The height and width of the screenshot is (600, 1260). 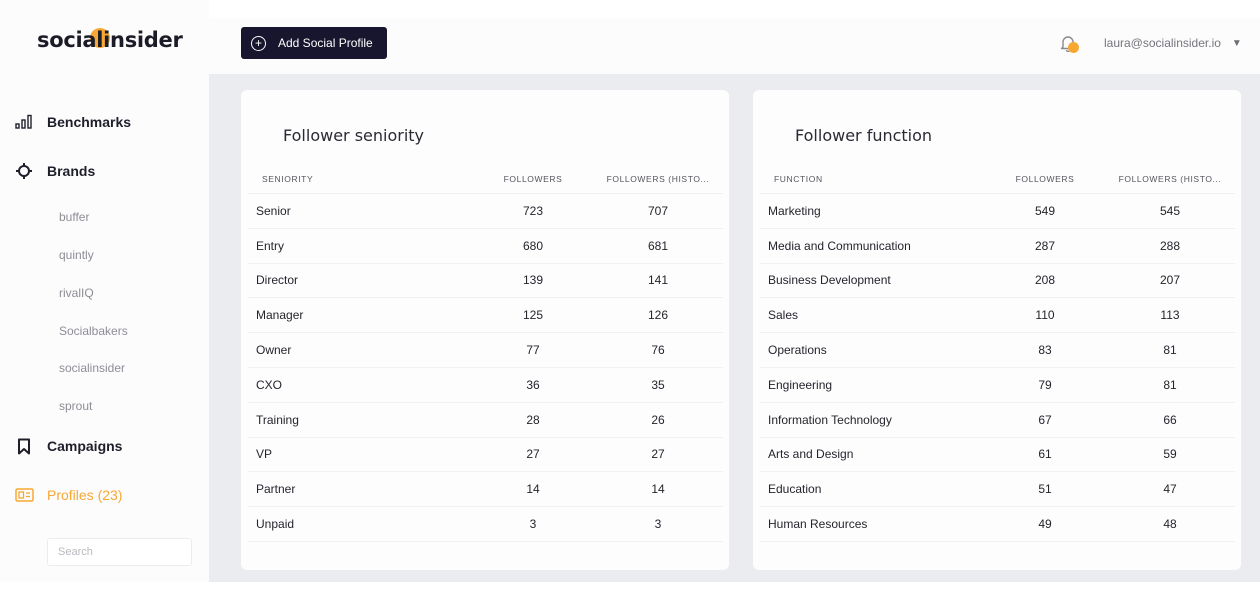 What do you see at coordinates (658, 454) in the screenshot?
I see `followers-historic-value: 27` at bounding box center [658, 454].